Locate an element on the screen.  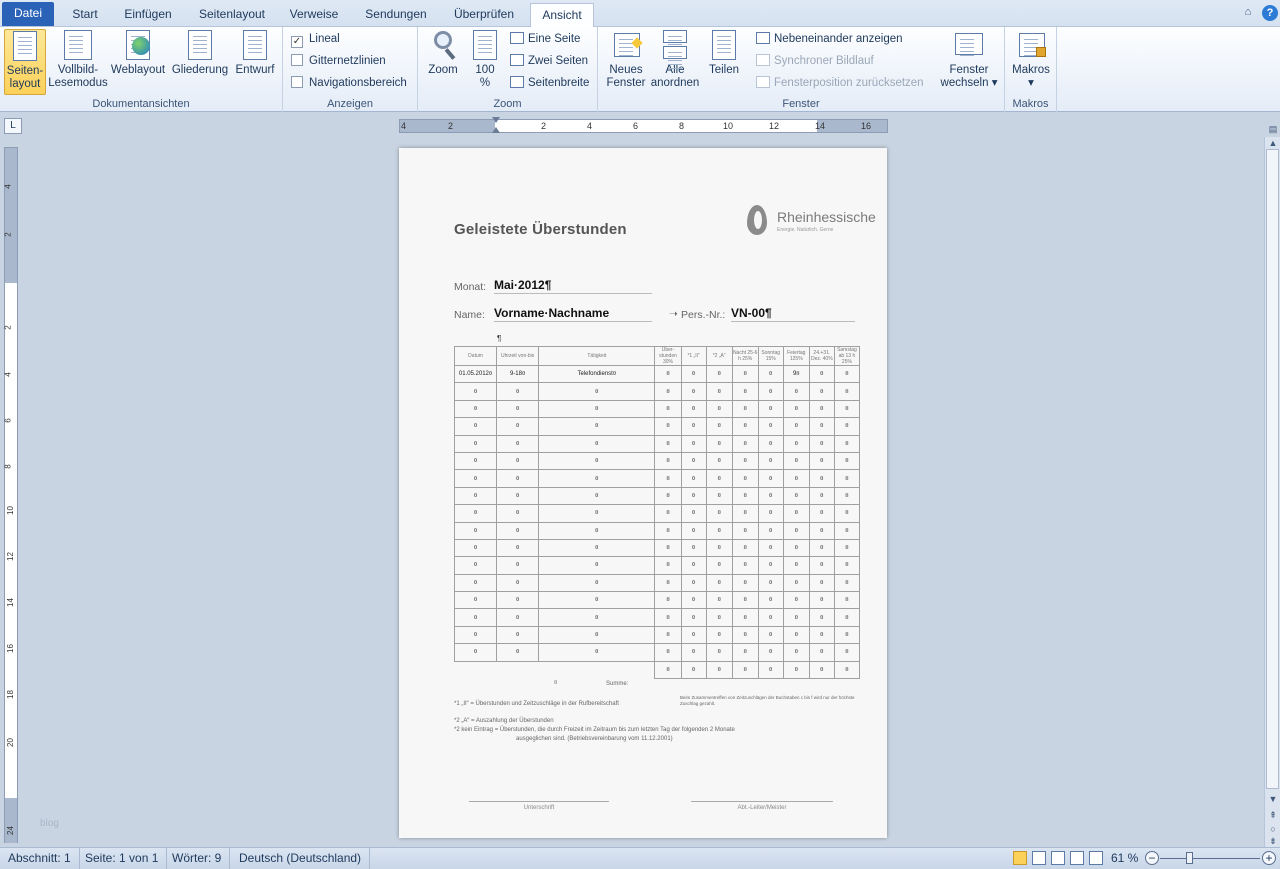
tab-view: Ansicht is located at coordinates (562, 15).